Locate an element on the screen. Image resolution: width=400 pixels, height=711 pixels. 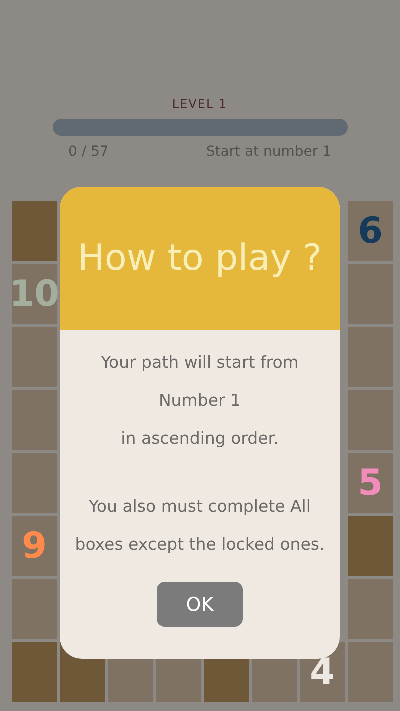
progress-count: 0 / 57 is located at coordinates (88, 152).